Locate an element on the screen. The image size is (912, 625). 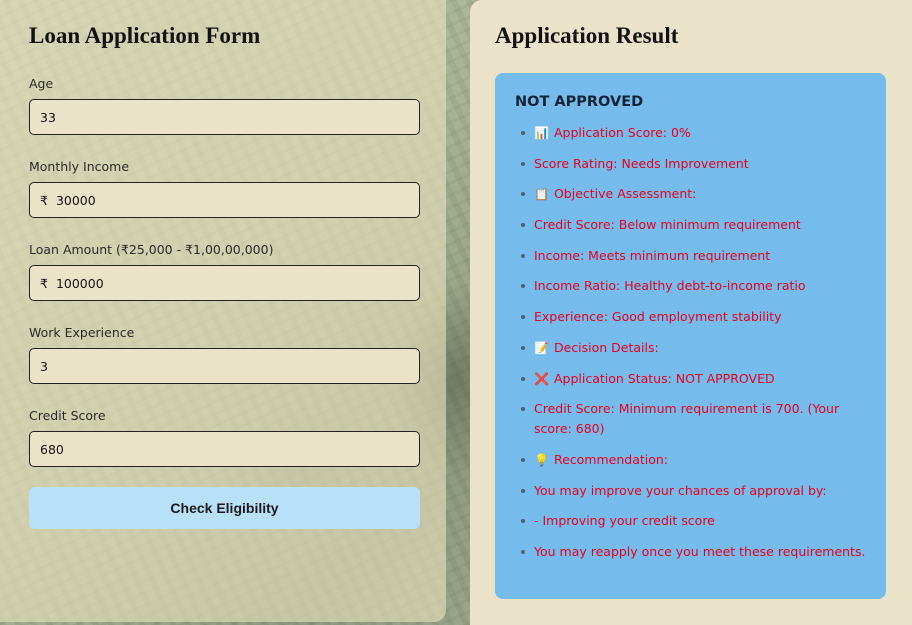
loan-amount-label: Loan Amount (₹25,000 - ₹1,00,00,000) is located at coordinates (151, 249).